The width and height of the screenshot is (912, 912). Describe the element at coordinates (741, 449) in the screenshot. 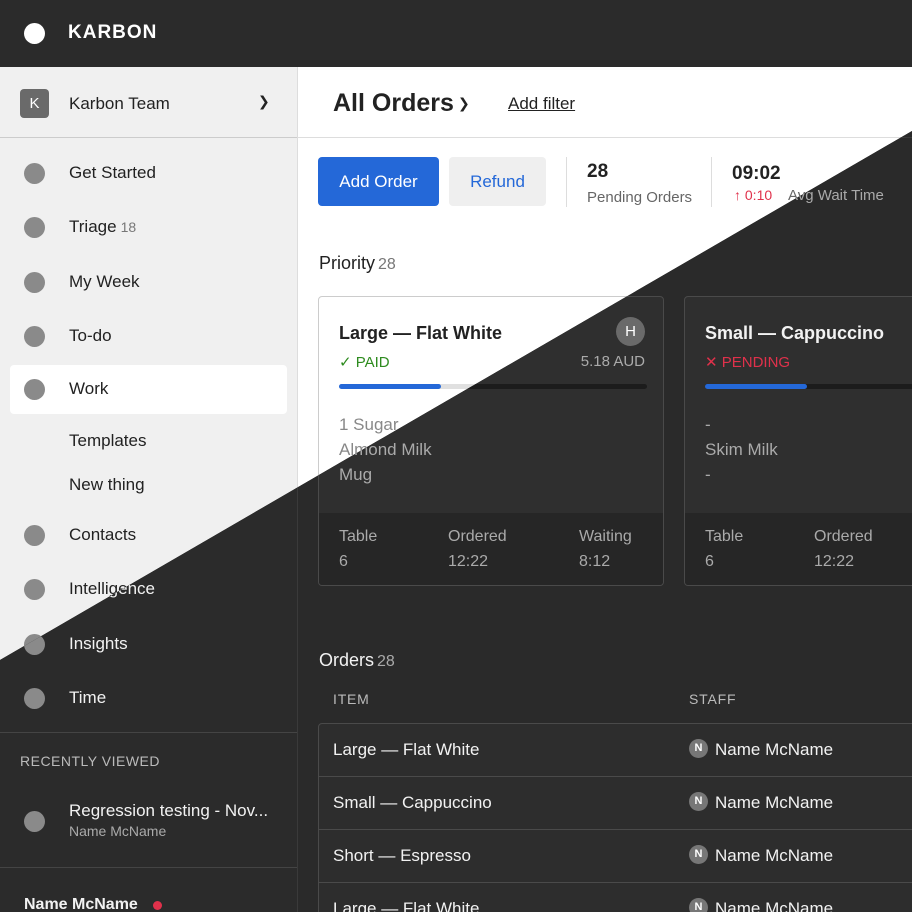

I see `order-detail: Skim Milk` at that location.